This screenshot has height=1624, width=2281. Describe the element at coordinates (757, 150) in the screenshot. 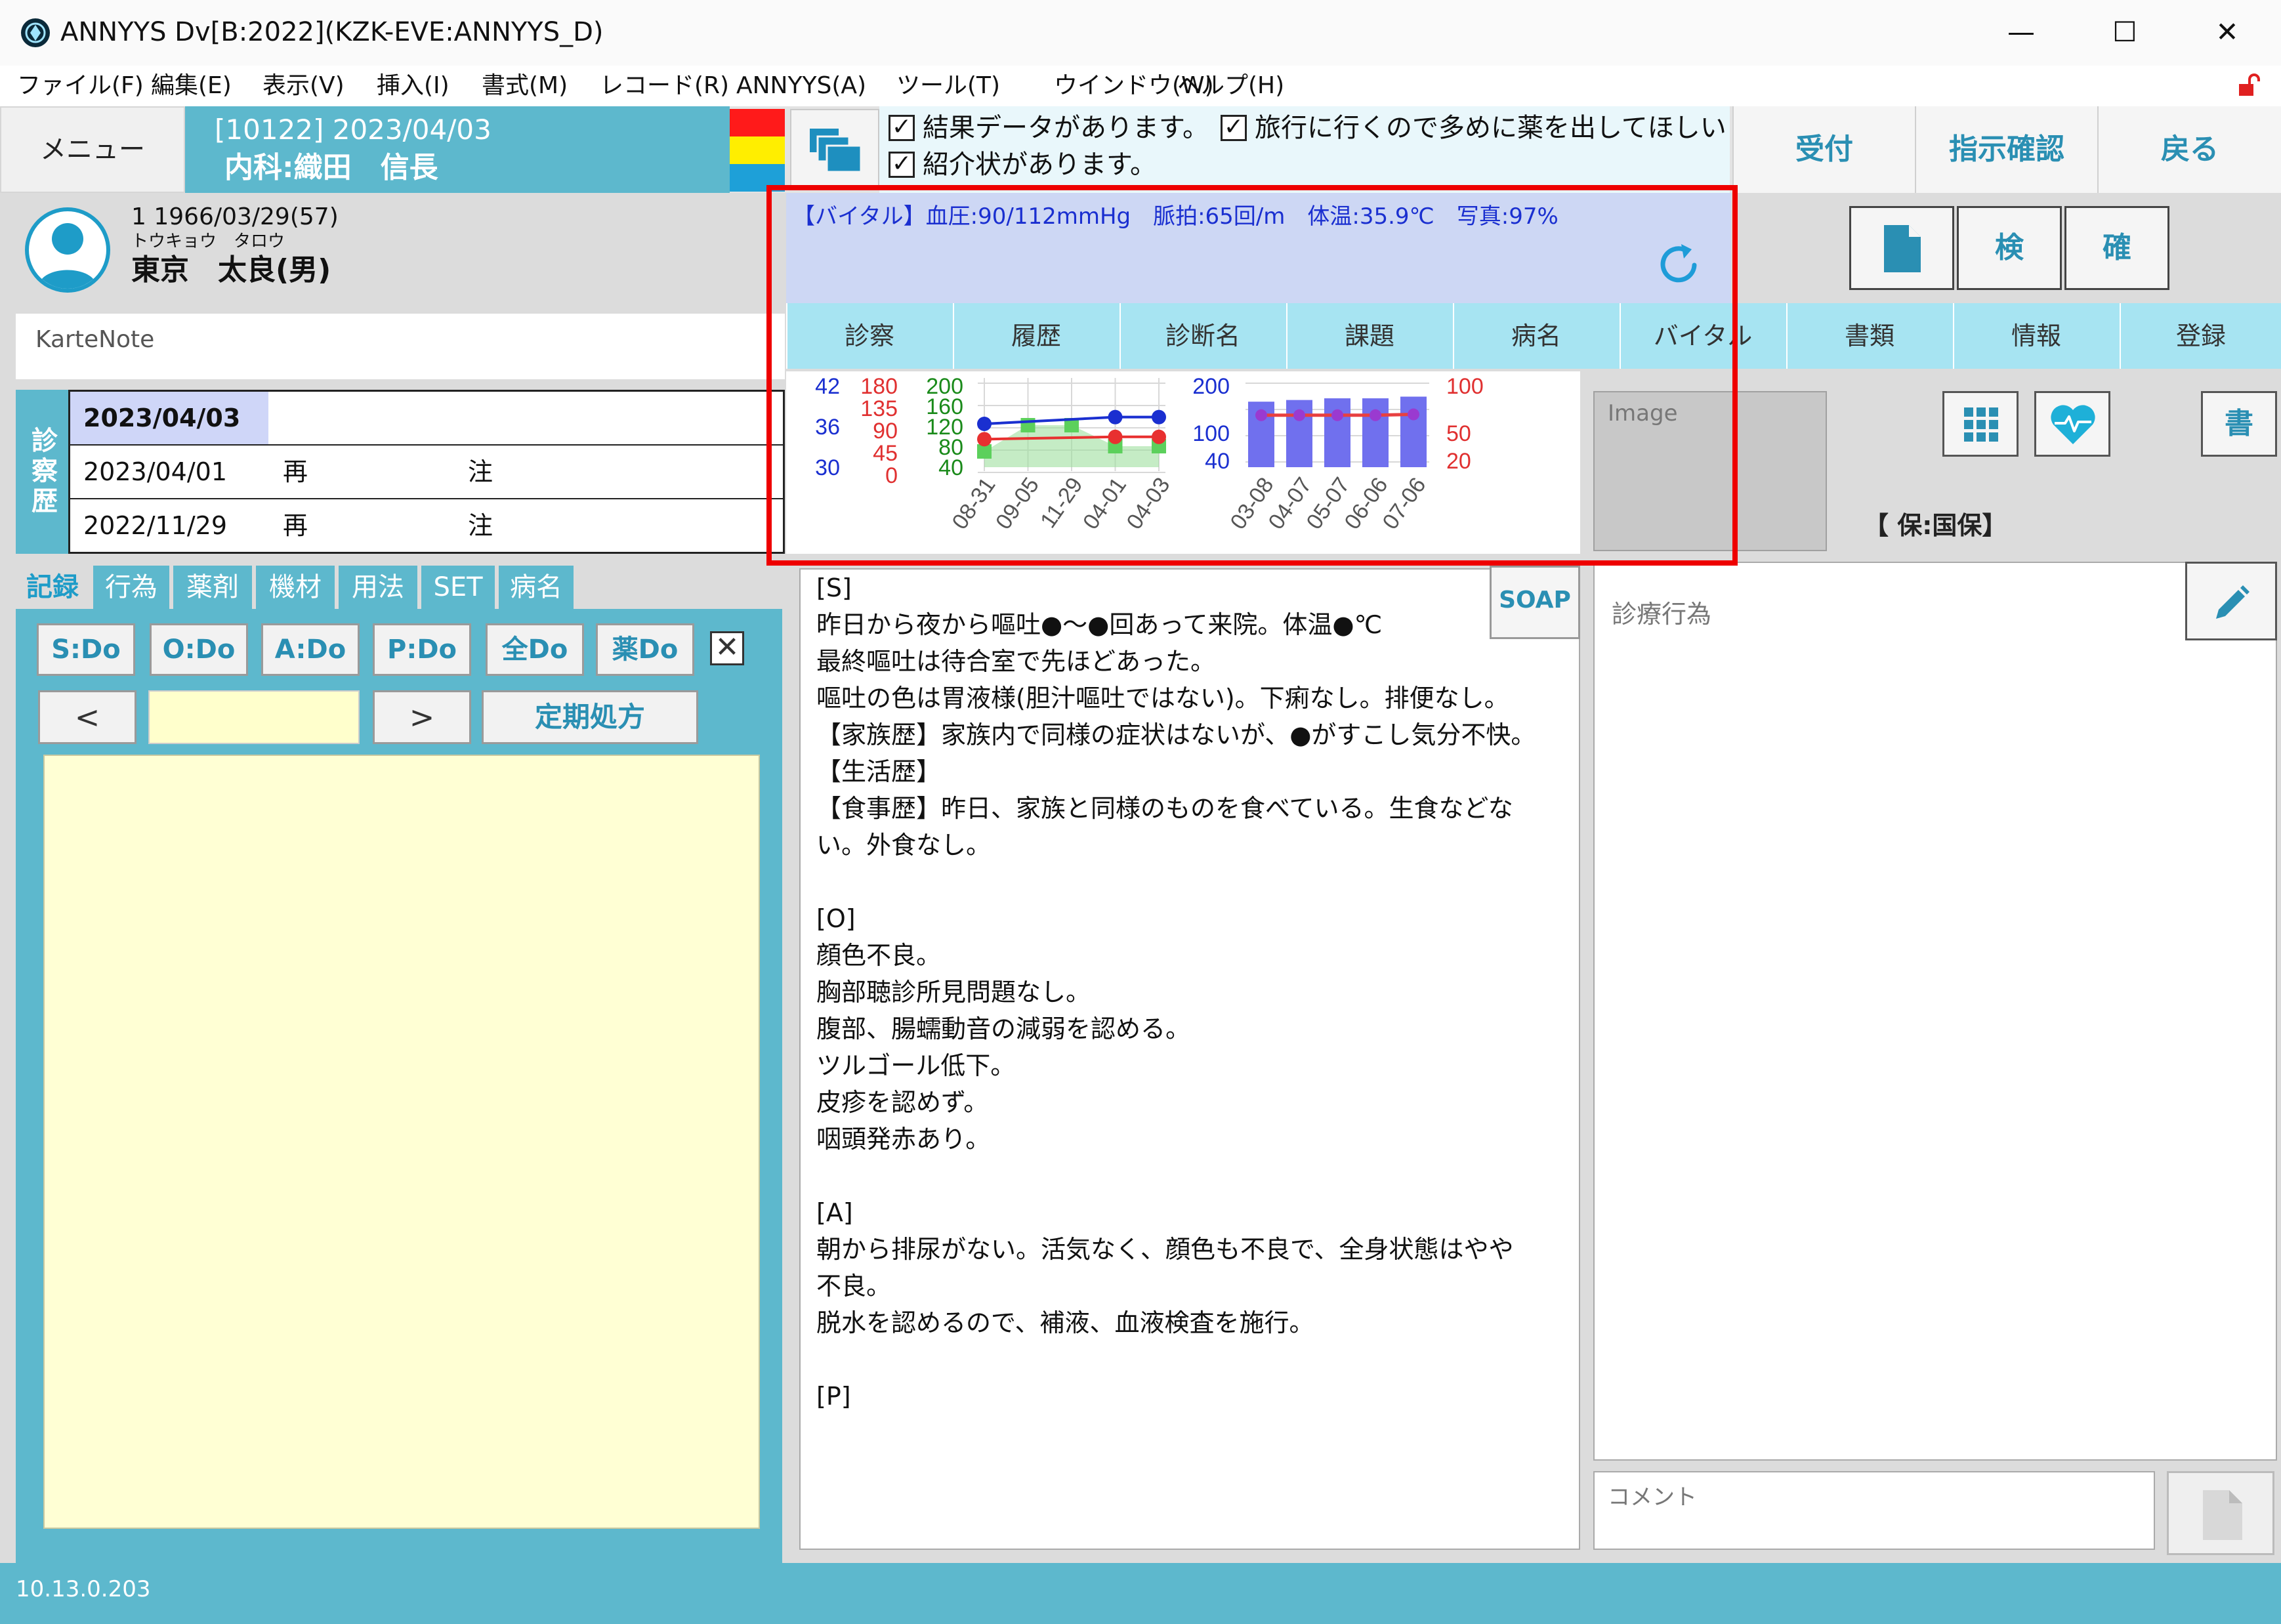

I see `flag-yellow` at that location.